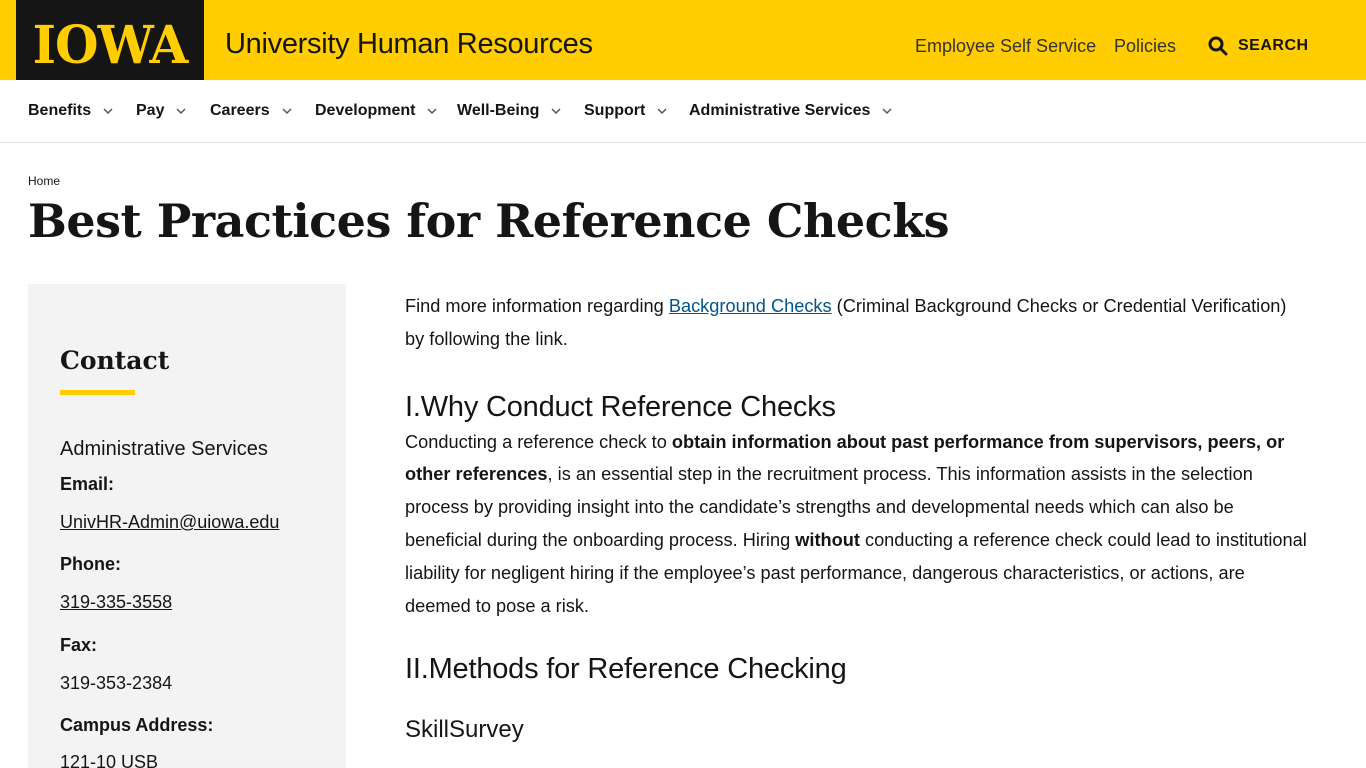 The height and width of the screenshot is (768, 1366). I want to click on nav-item-careers: Careers, so click(251, 111).